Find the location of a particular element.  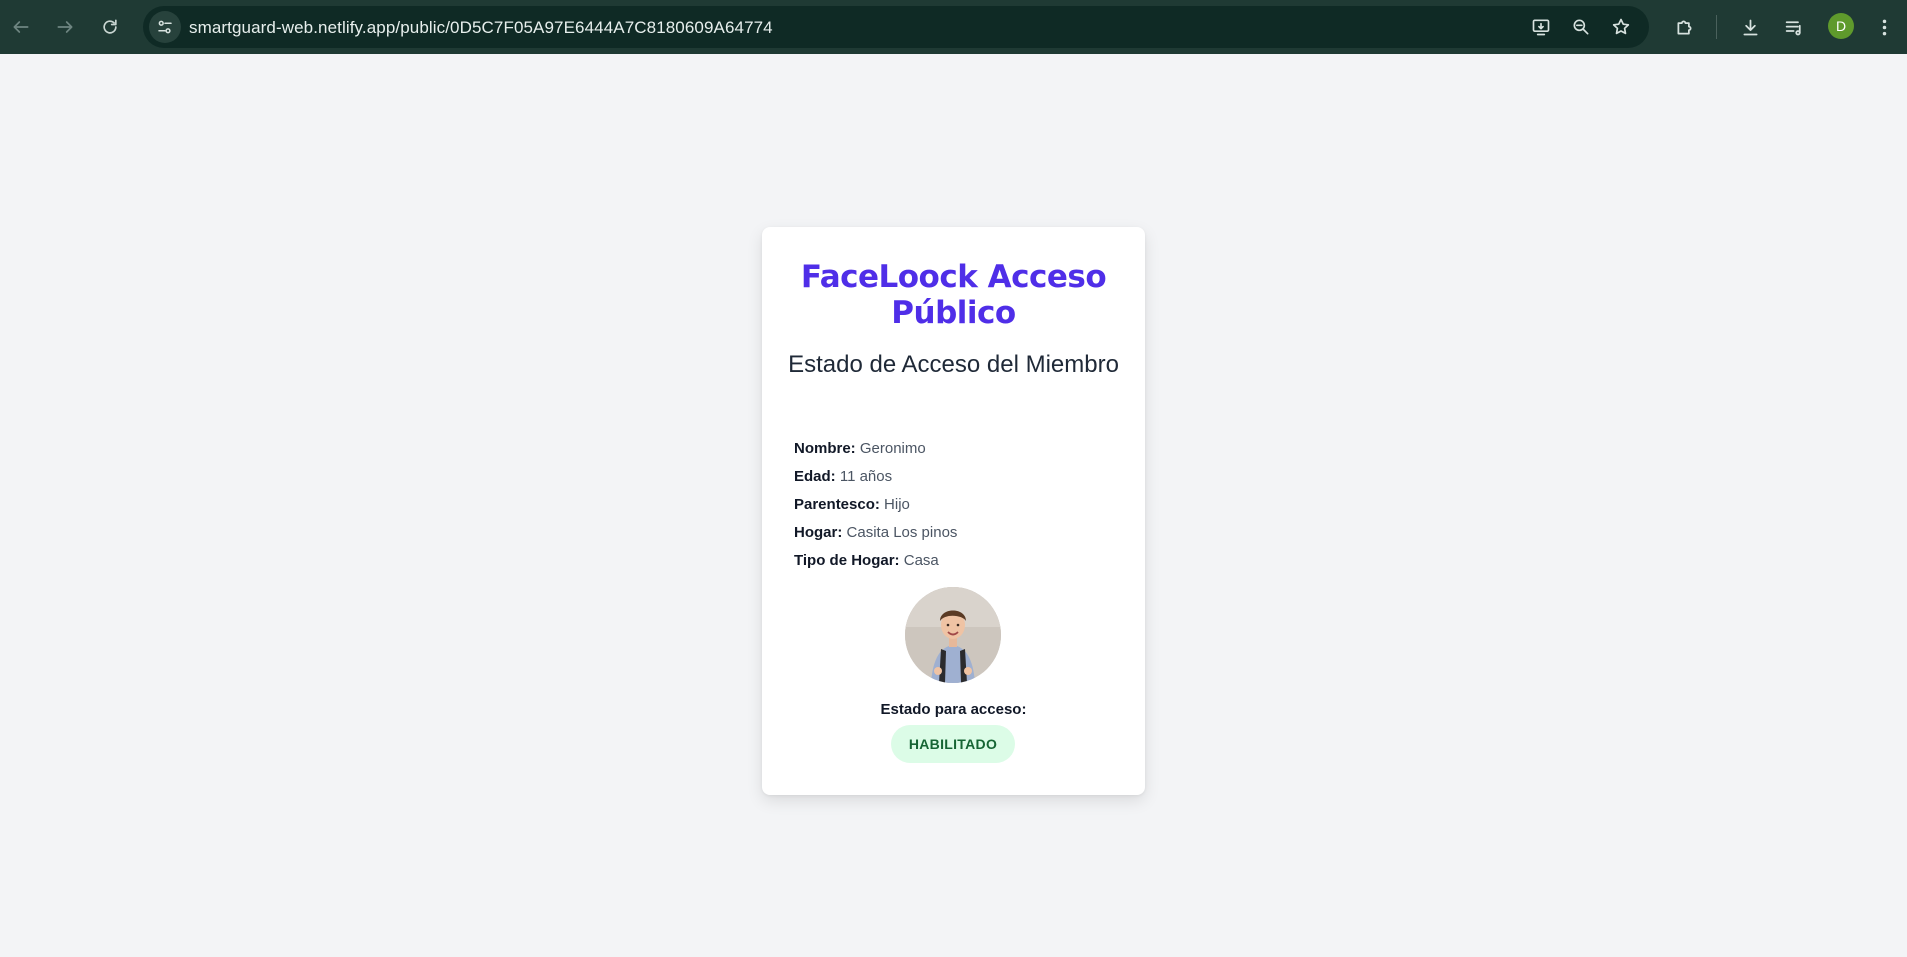

status-badge: HABILITADO is located at coordinates (953, 744).